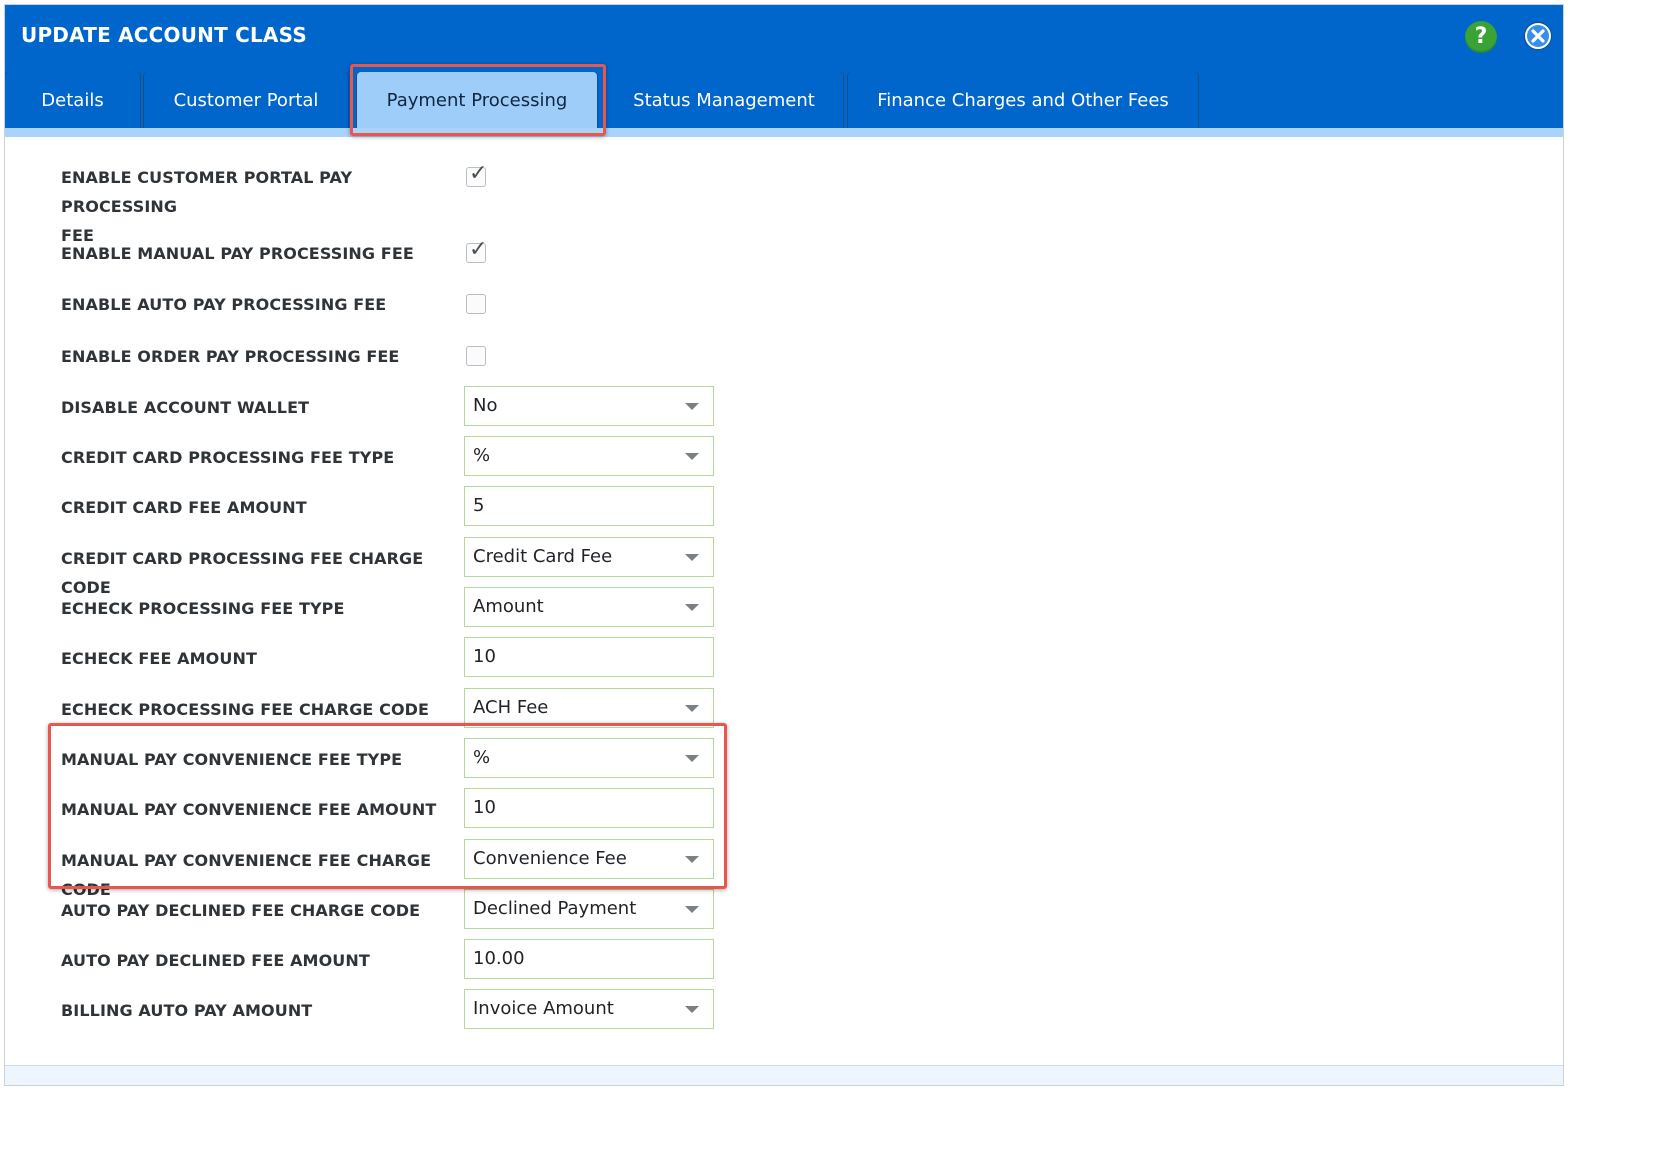 This screenshot has height=1154, width=1662. I want to click on credit-card-processing-fee-type-label: CREDIT CARD PROCESSING FEE TYPE, so click(228, 457).